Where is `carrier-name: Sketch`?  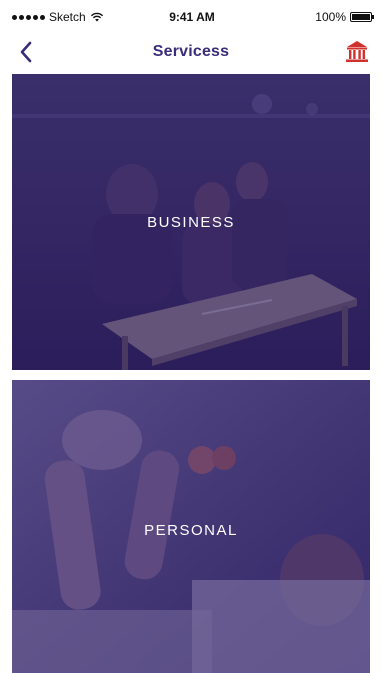
carrier-name: Sketch is located at coordinates (67, 17).